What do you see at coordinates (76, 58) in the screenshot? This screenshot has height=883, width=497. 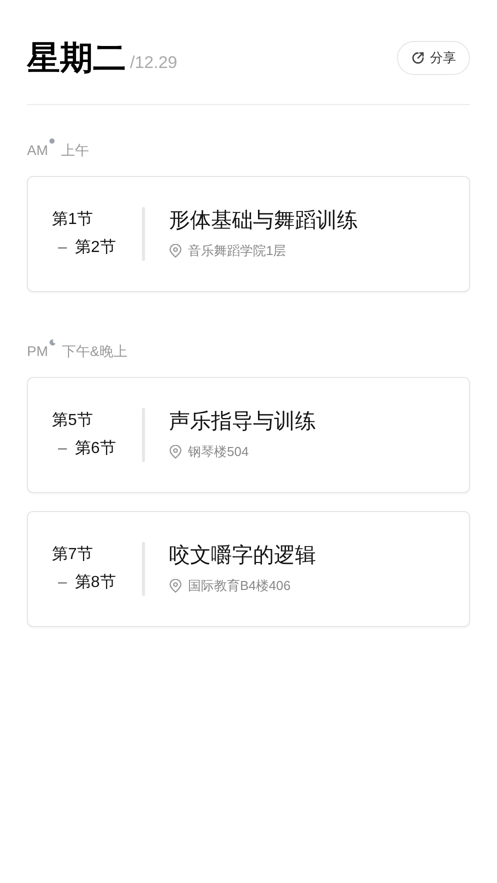 I see `weekday-title: 星期二` at bounding box center [76, 58].